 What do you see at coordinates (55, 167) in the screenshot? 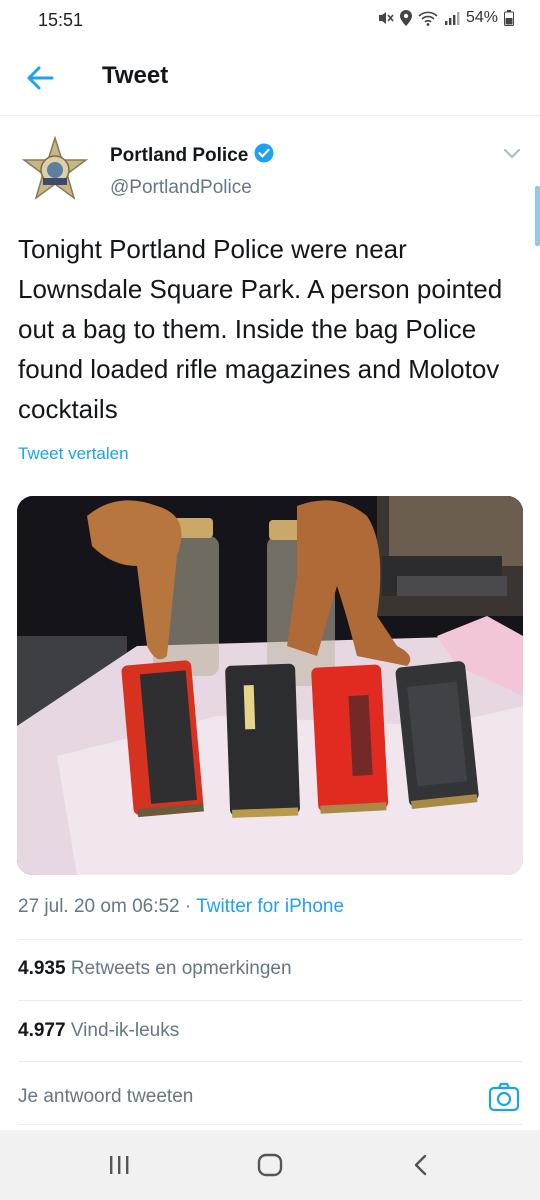
I see `police-star-badge-icon` at bounding box center [55, 167].